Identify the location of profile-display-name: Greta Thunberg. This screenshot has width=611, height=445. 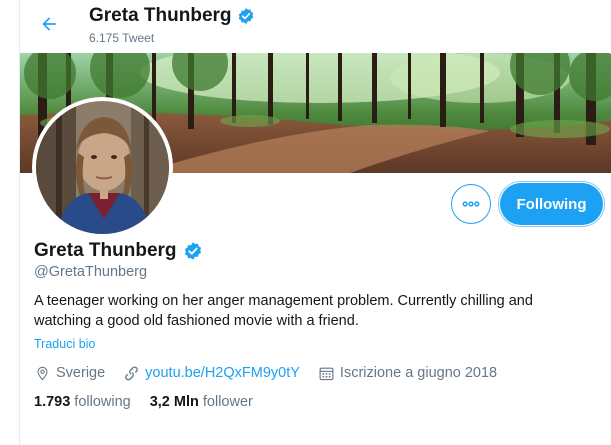
(118, 251).